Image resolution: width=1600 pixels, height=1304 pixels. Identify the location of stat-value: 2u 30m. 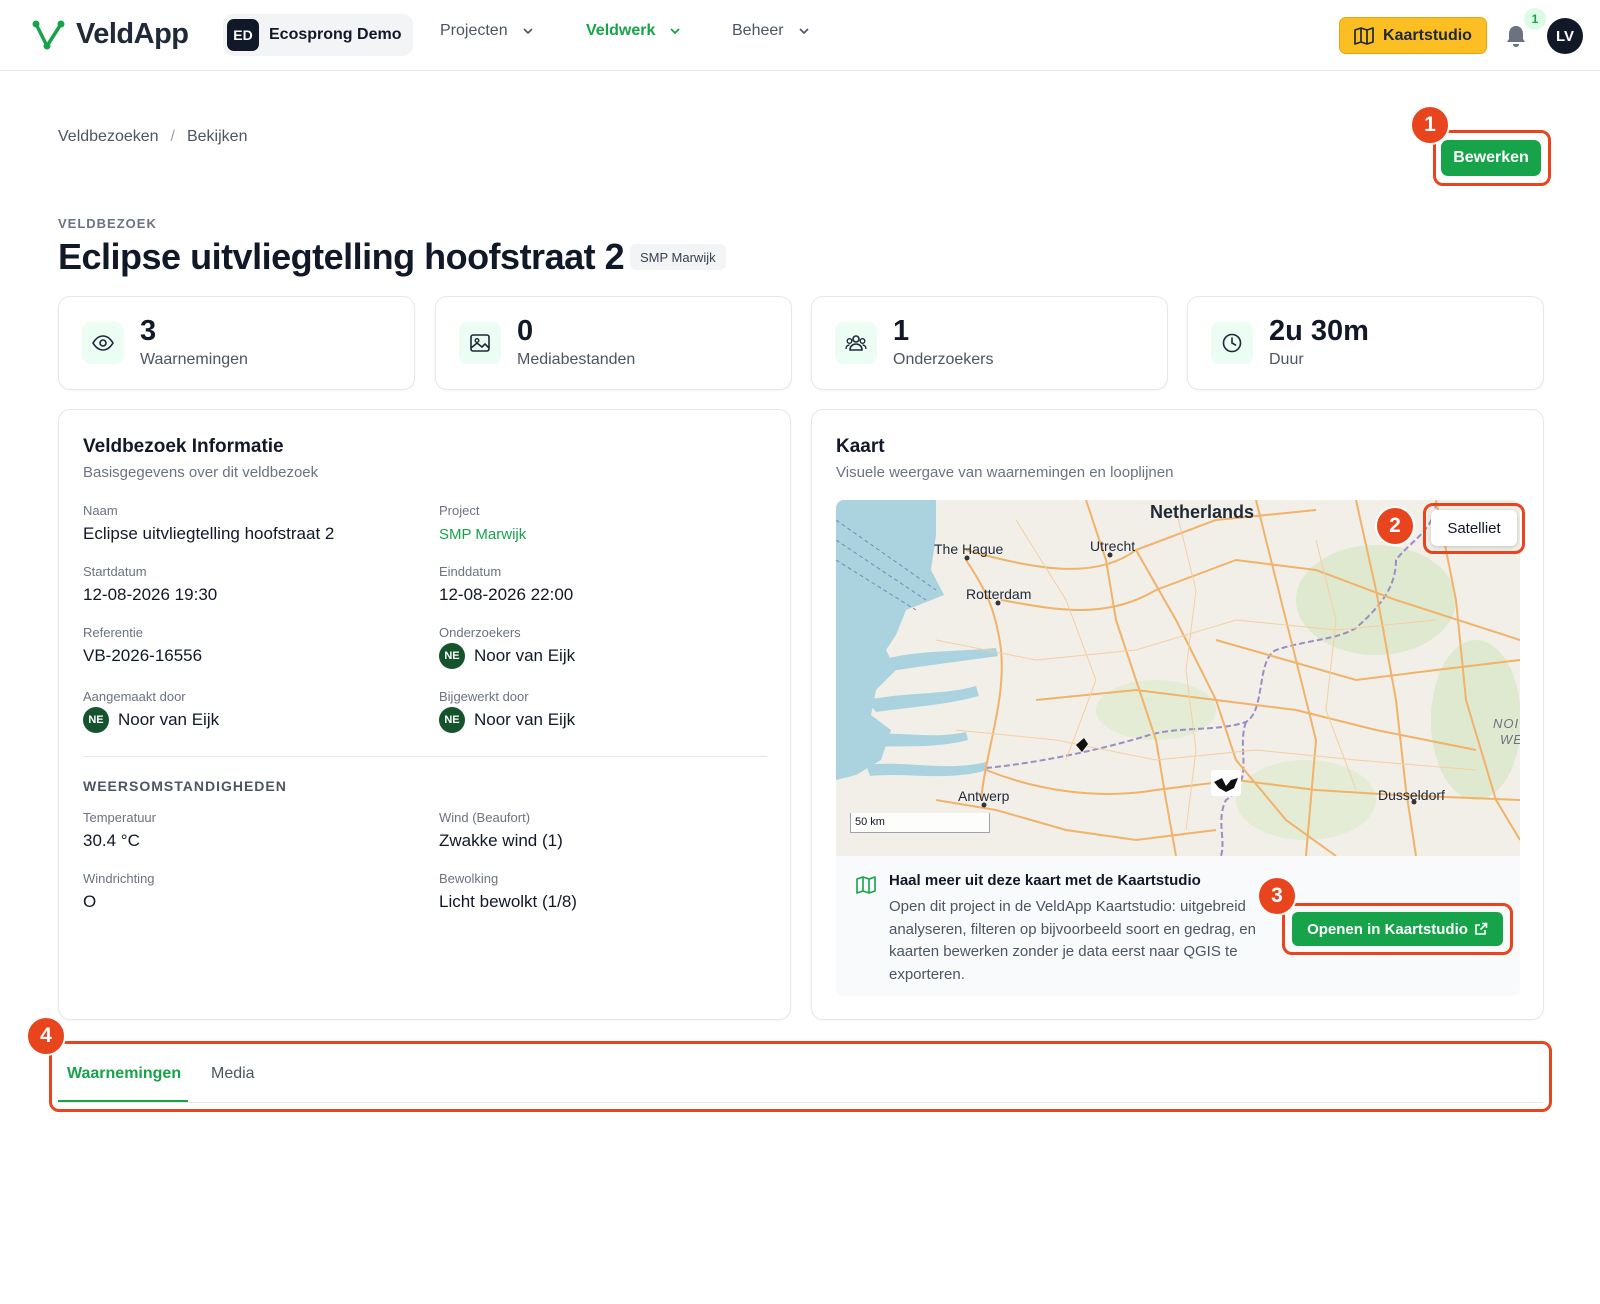
(1319, 331).